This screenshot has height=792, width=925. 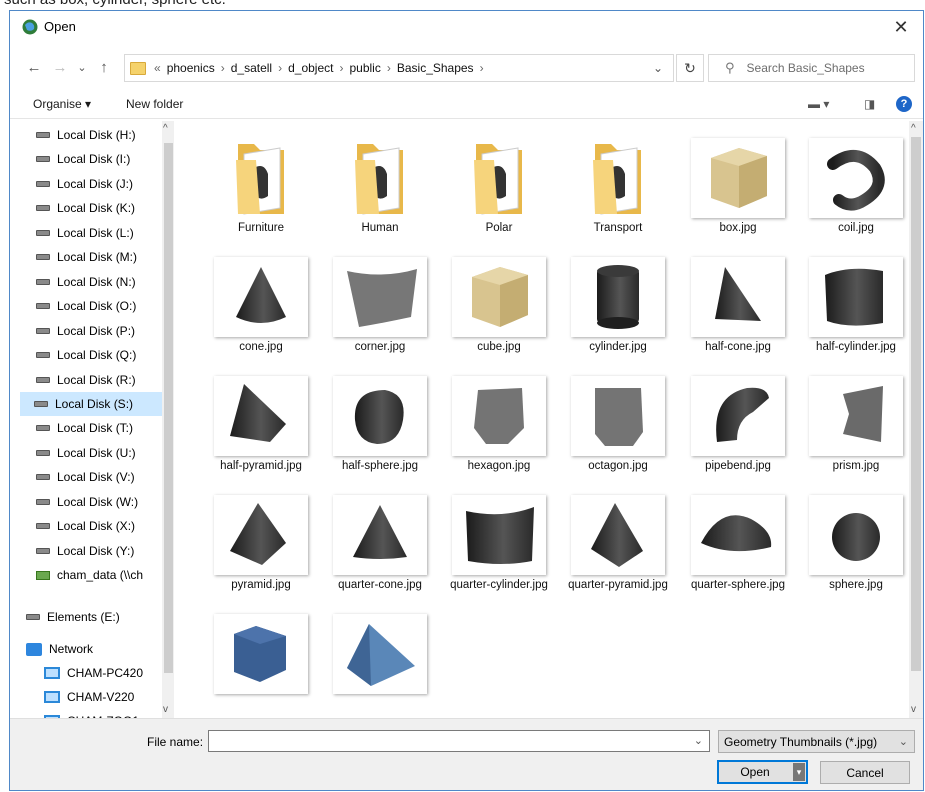 I want to click on file-item-quarter-sphere: quarter-sphere.jpg, so click(x=733, y=548).